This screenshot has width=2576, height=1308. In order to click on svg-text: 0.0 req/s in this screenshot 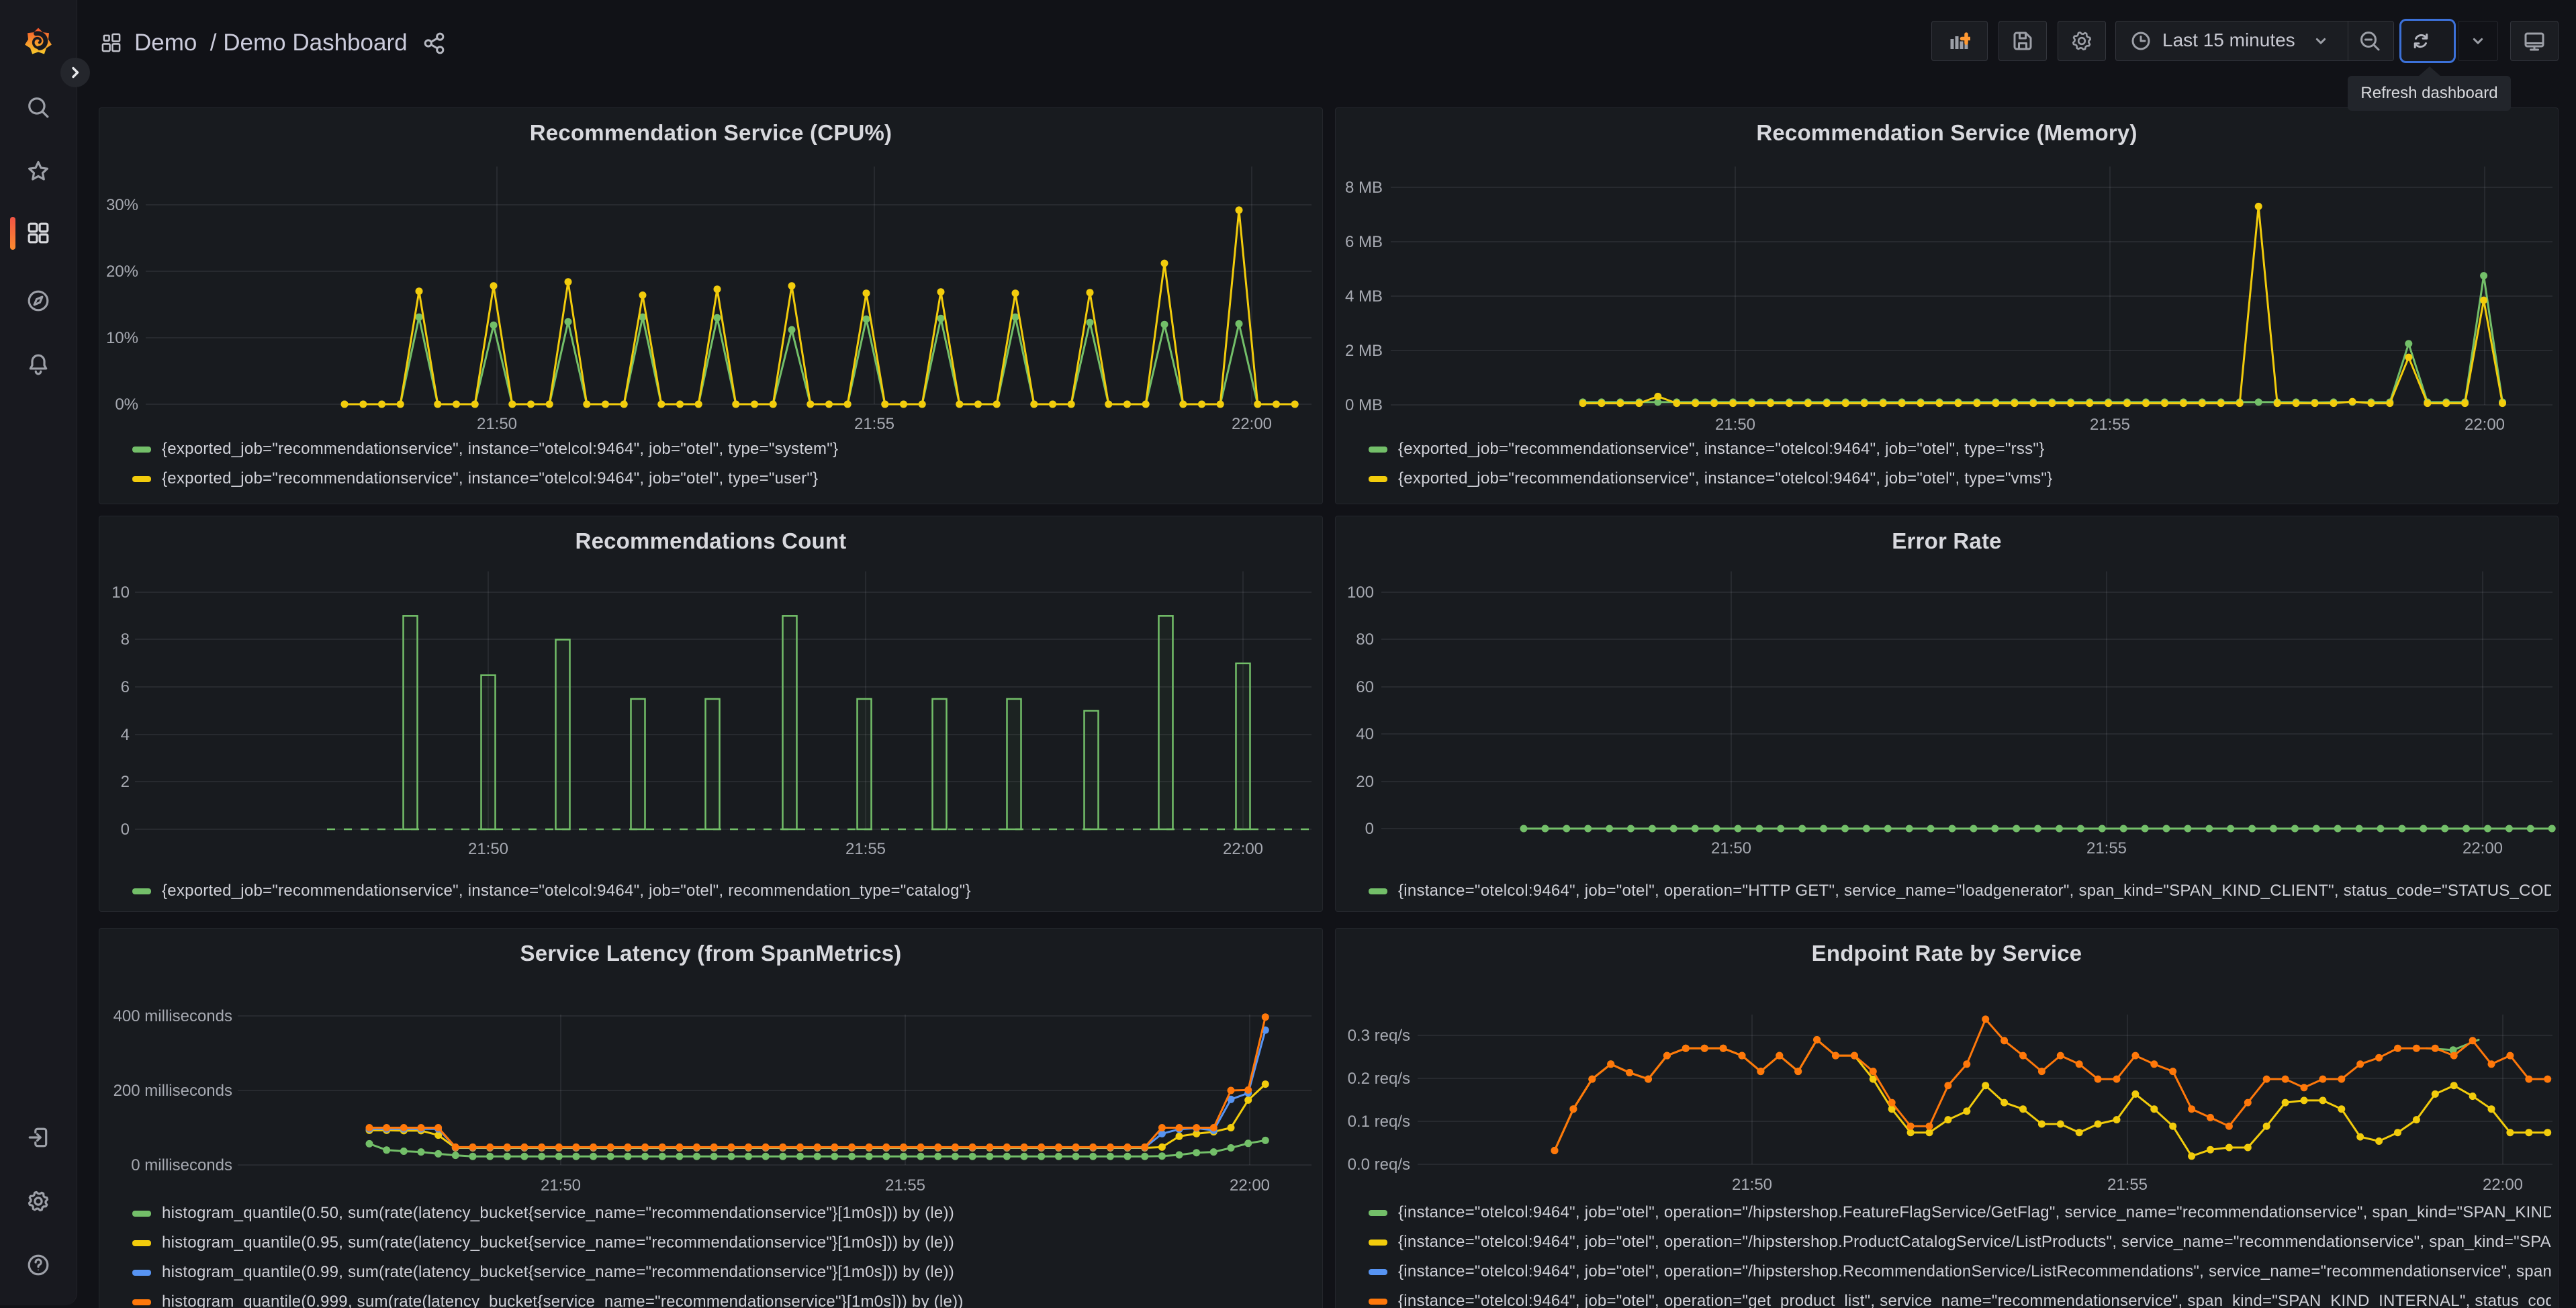, I will do `click(1379, 1165)`.